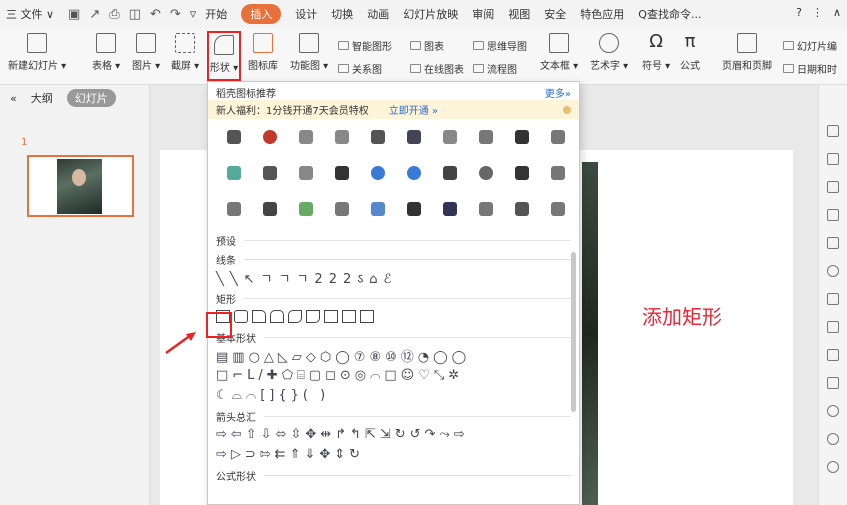 The width and height of the screenshot is (847, 505). Describe the element at coordinates (602, 14) in the screenshot. I see `tab-features: 特色应用` at that location.